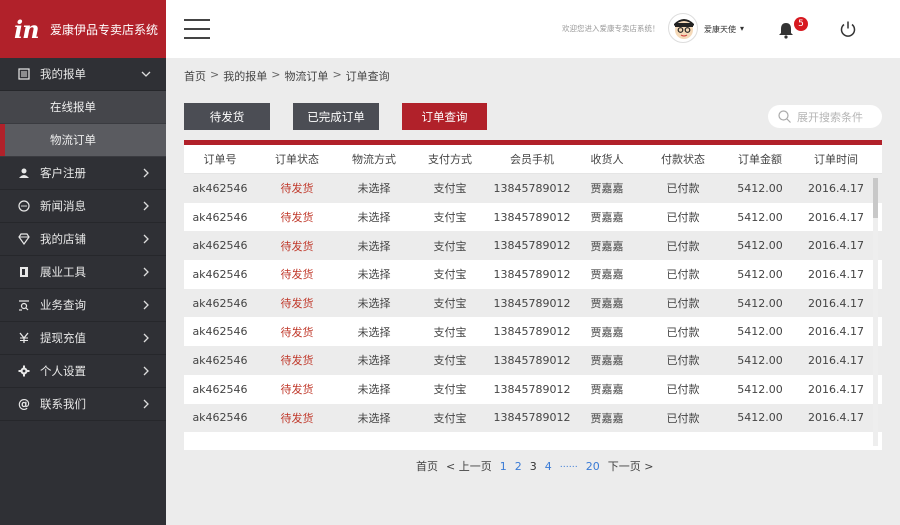  What do you see at coordinates (83, 140) in the screenshot?
I see `sidebar-subitem-logistics-order: 物流订单` at bounding box center [83, 140].